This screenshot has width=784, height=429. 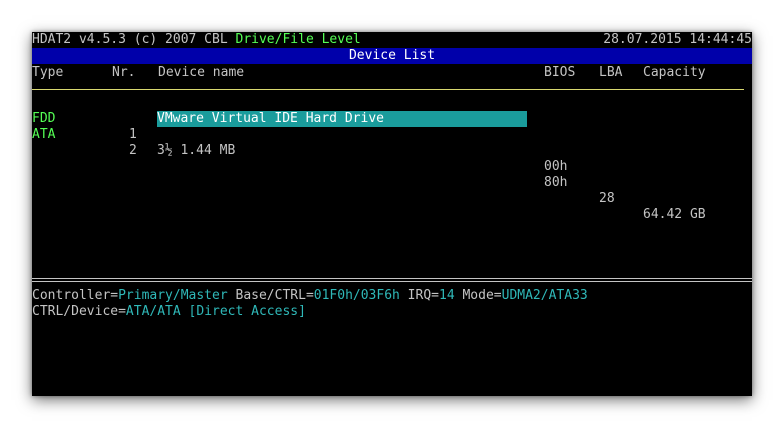 I want to click on ctrl-device-label: CTRL/Device=, so click(x=79, y=311).